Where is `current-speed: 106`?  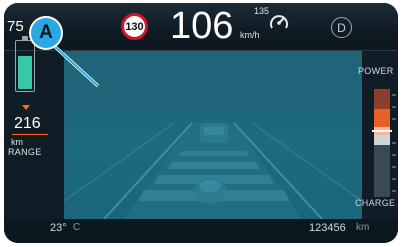 current-speed: 106 is located at coordinates (202, 26).